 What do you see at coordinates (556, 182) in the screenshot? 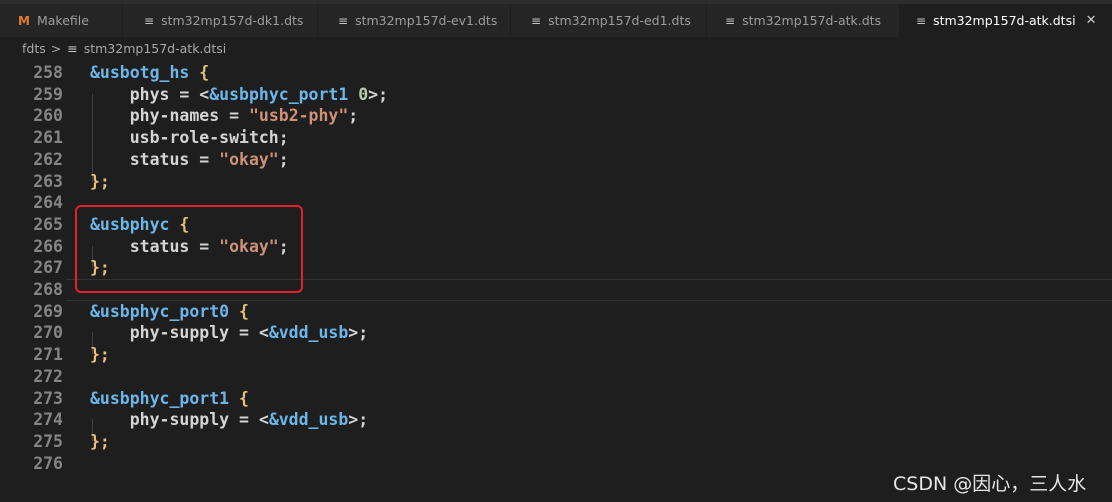
I see `code-line: 263};` at bounding box center [556, 182].